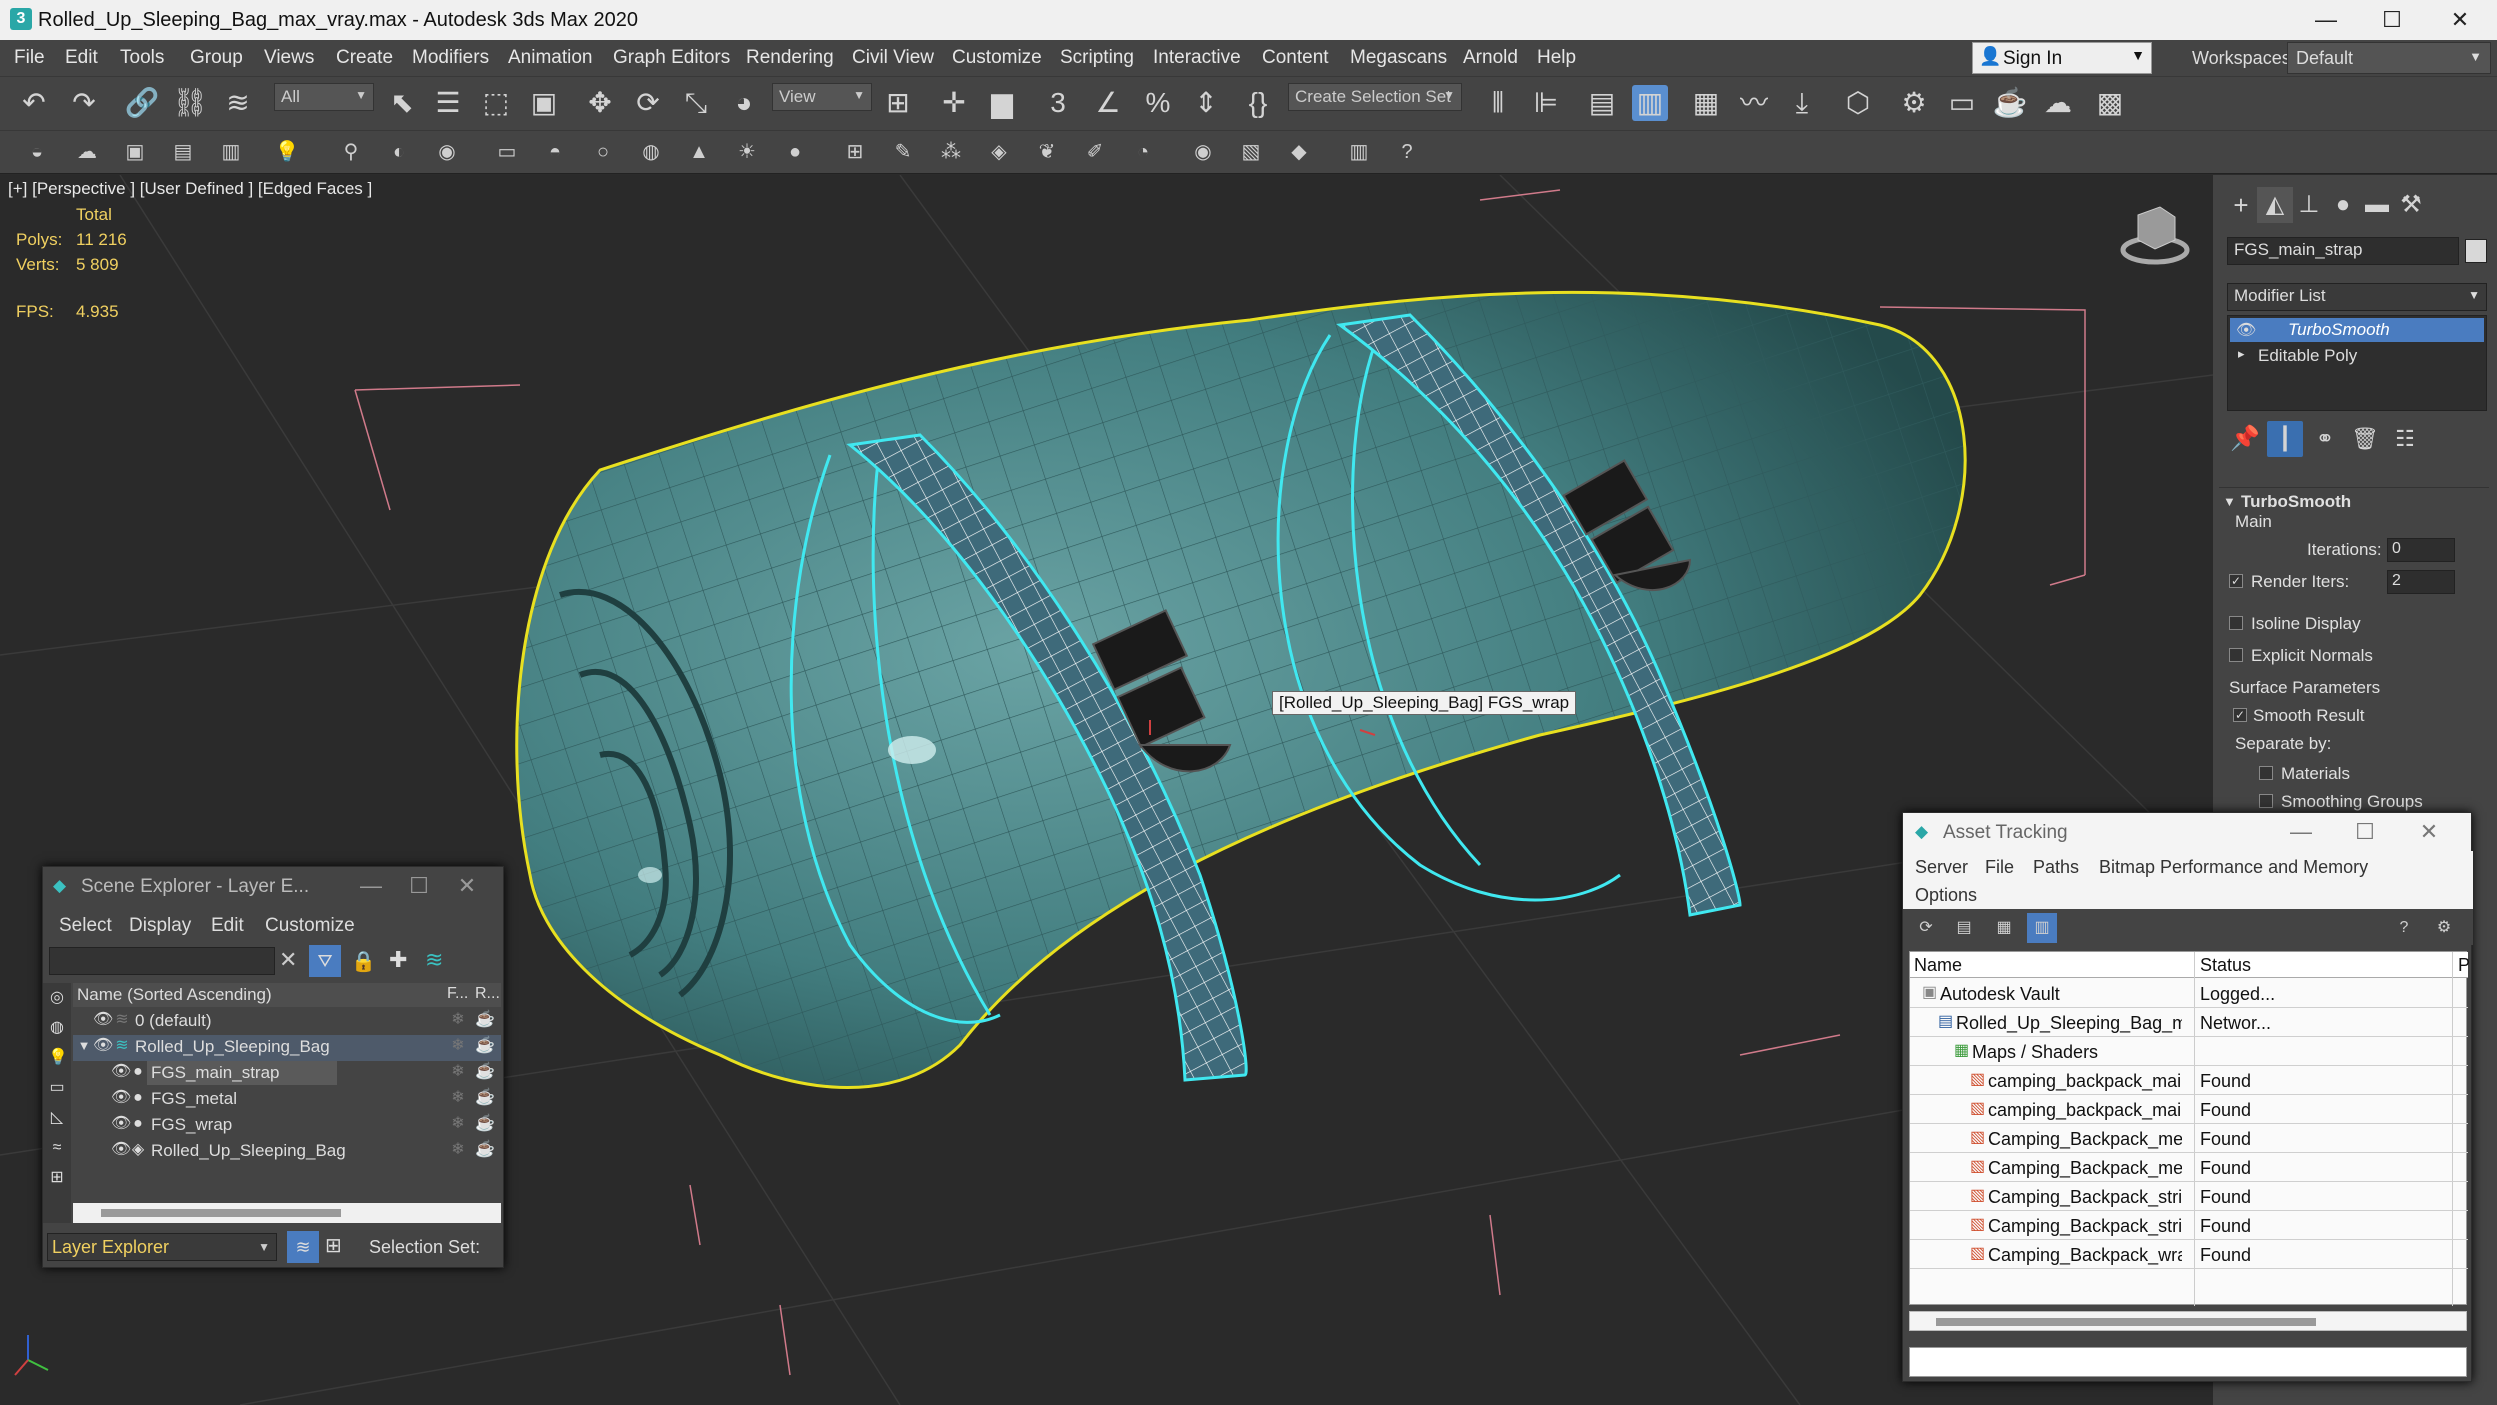 This screenshot has height=1405, width=2497. Describe the element at coordinates (142, 103) in the screenshot. I see `link-icon: 🔗` at that location.